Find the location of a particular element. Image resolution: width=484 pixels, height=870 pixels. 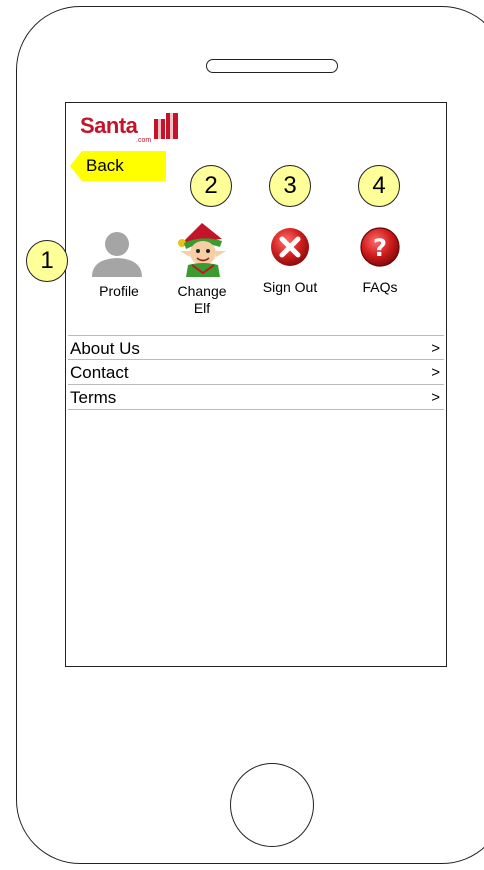

close-circle-icon is located at coordinates (290, 247).